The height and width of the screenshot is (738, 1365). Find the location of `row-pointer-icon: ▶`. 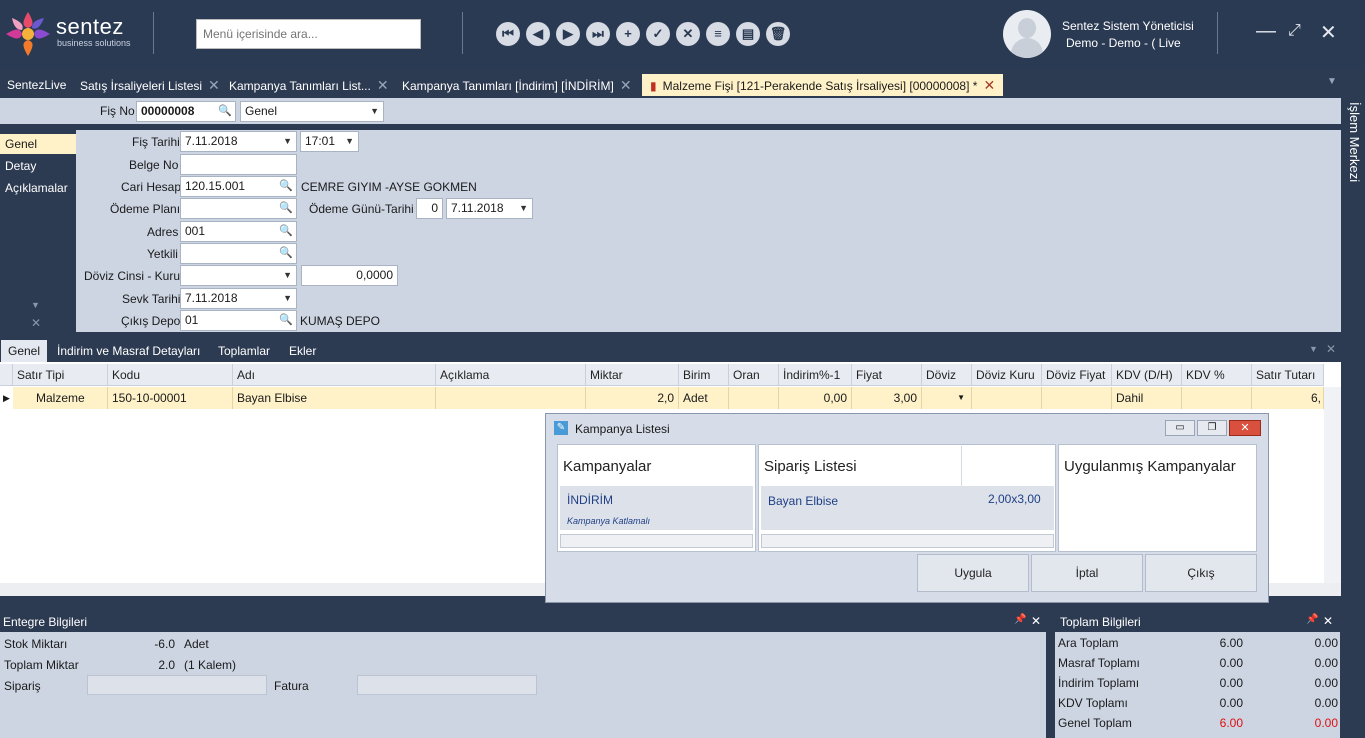

row-pointer-icon: ▶ is located at coordinates (6, 398).